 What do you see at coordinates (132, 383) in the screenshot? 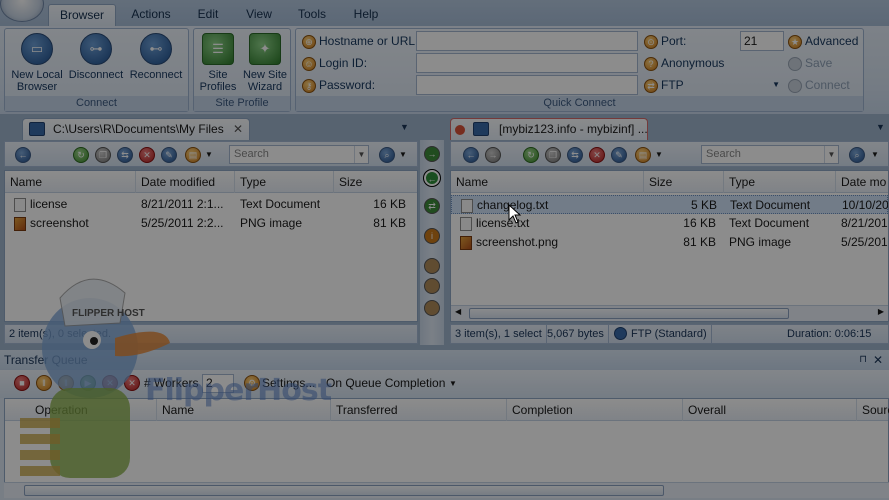
I see `clear-icon: ✕` at bounding box center [132, 383].